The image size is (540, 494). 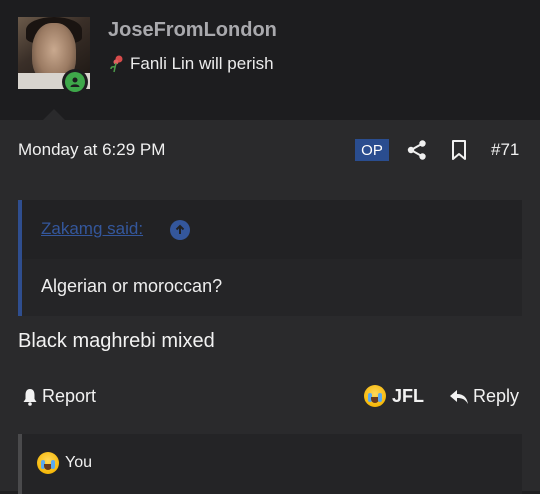 What do you see at coordinates (116, 64) in the screenshot?
I see `flower-icon` at bounding box center [116, 64].